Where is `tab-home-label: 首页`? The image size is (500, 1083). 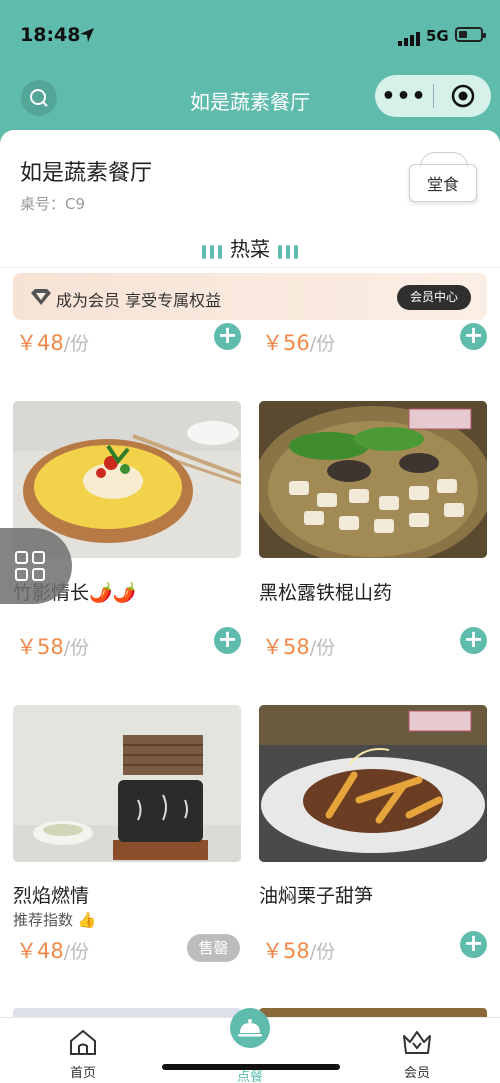 tab-home-label: 首页 is located at coordinates (82, 1073).